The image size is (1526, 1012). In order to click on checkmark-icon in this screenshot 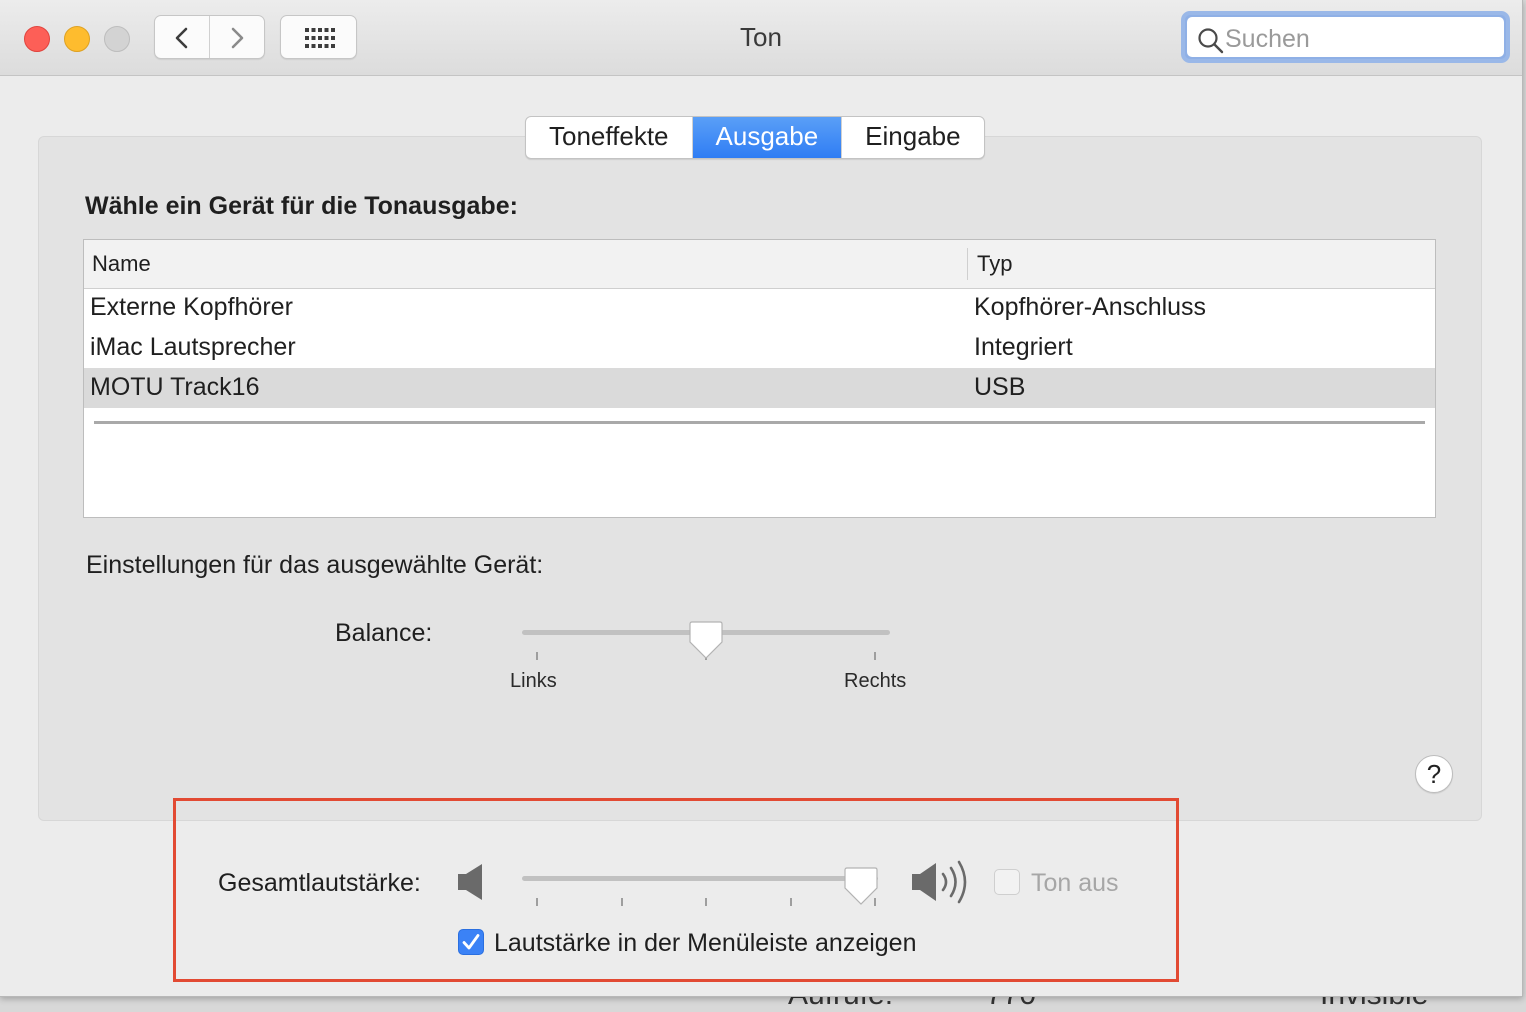, I will do `click(471, 942)`.